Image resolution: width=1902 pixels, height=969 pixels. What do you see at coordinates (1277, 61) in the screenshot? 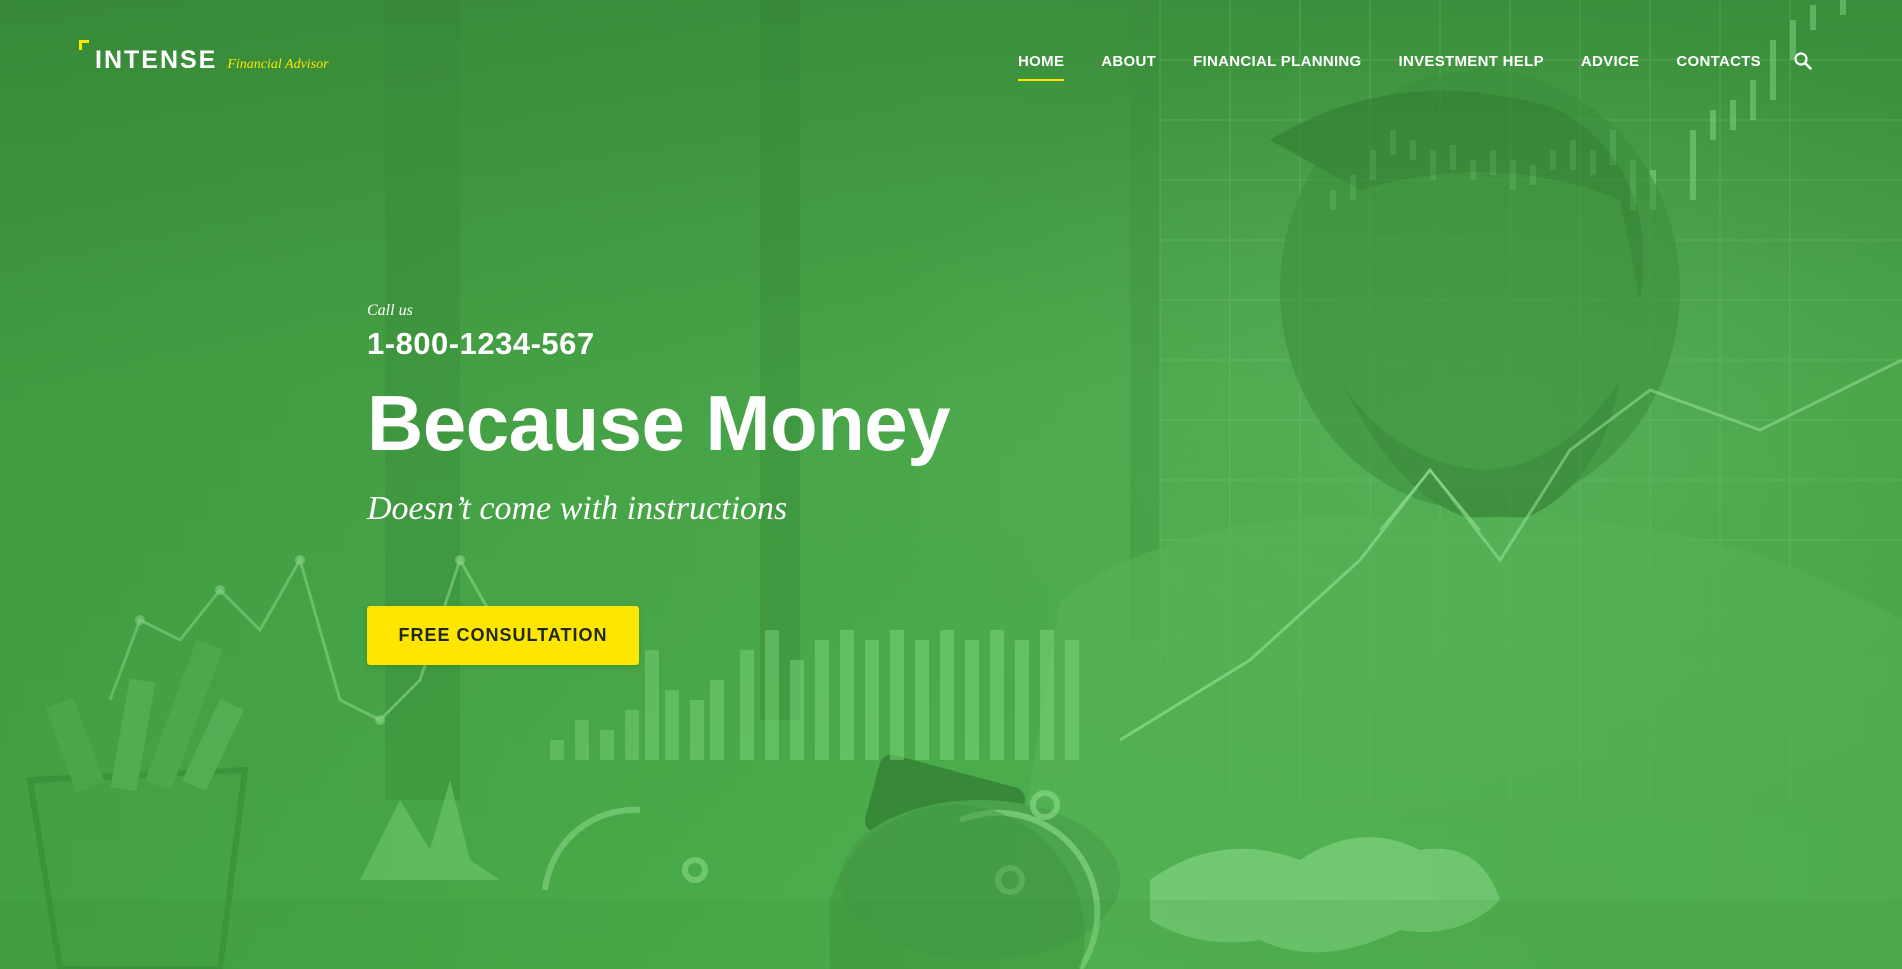
I see `nav-item-financial-planning: FINANCIAL PLANNING` at bounding box center [1277, 61].